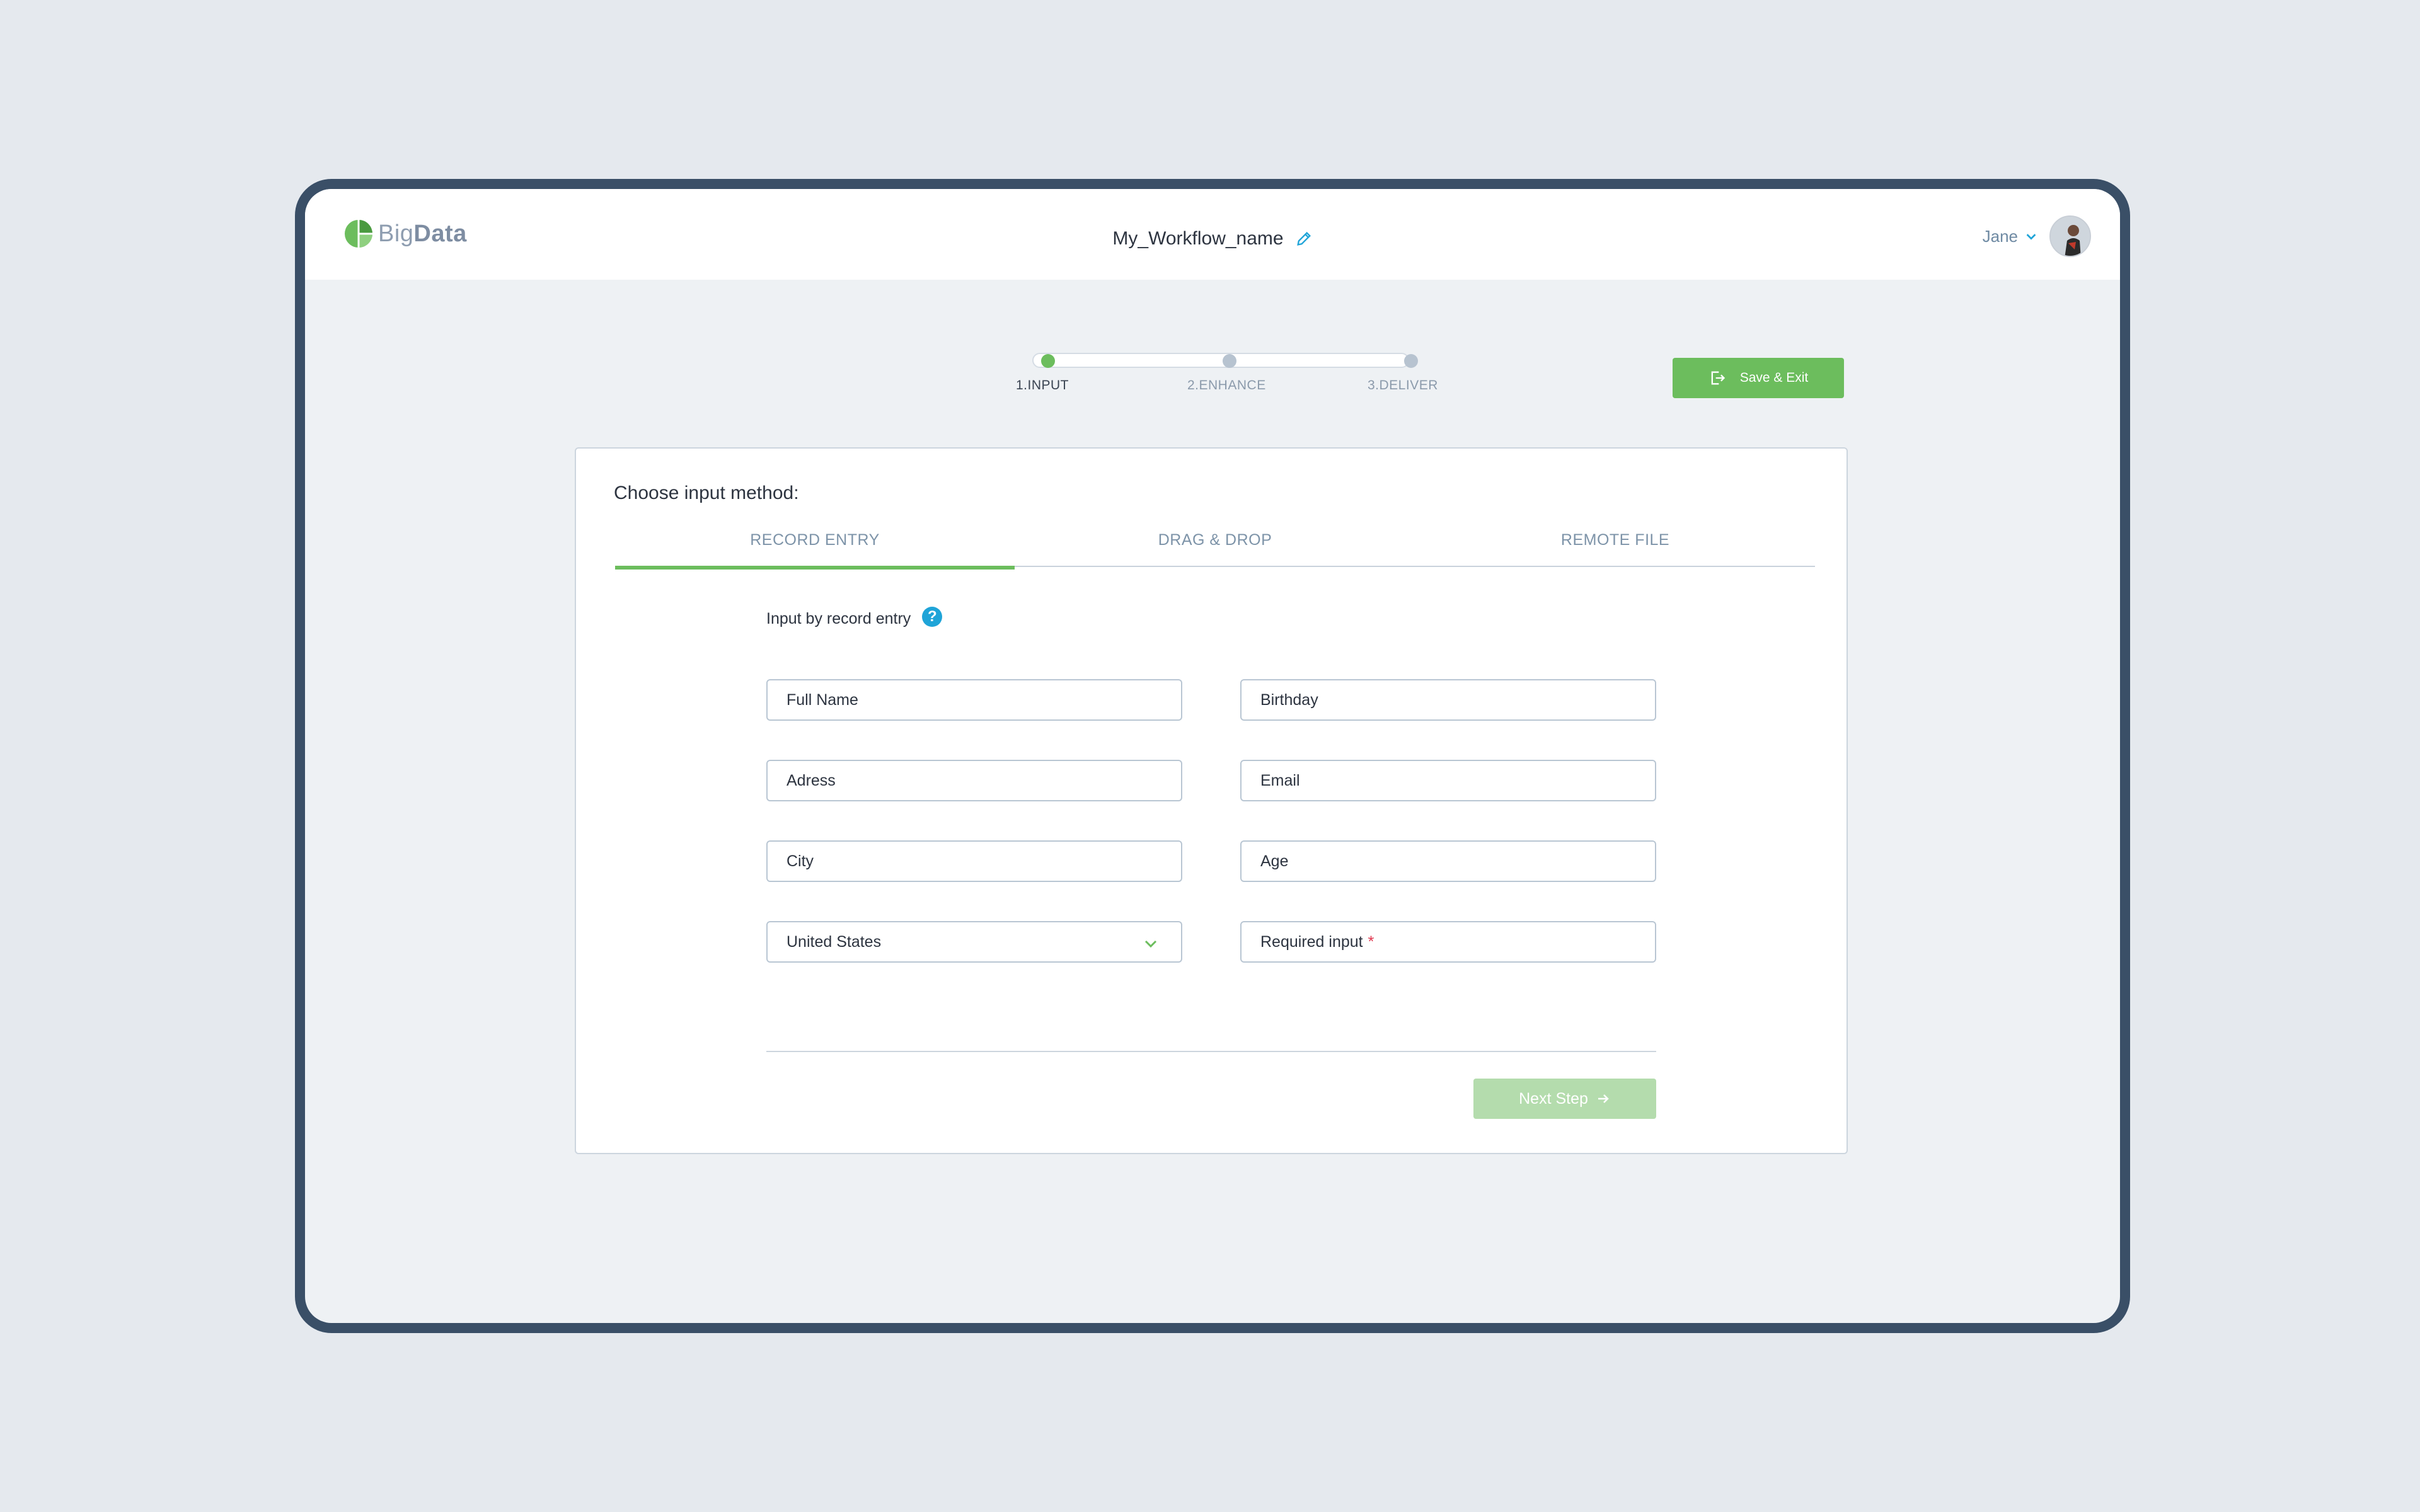  Describe the element at coordinates (838, 618) in the screenshot. I see `section-label-text: Input by record entry` at that location.